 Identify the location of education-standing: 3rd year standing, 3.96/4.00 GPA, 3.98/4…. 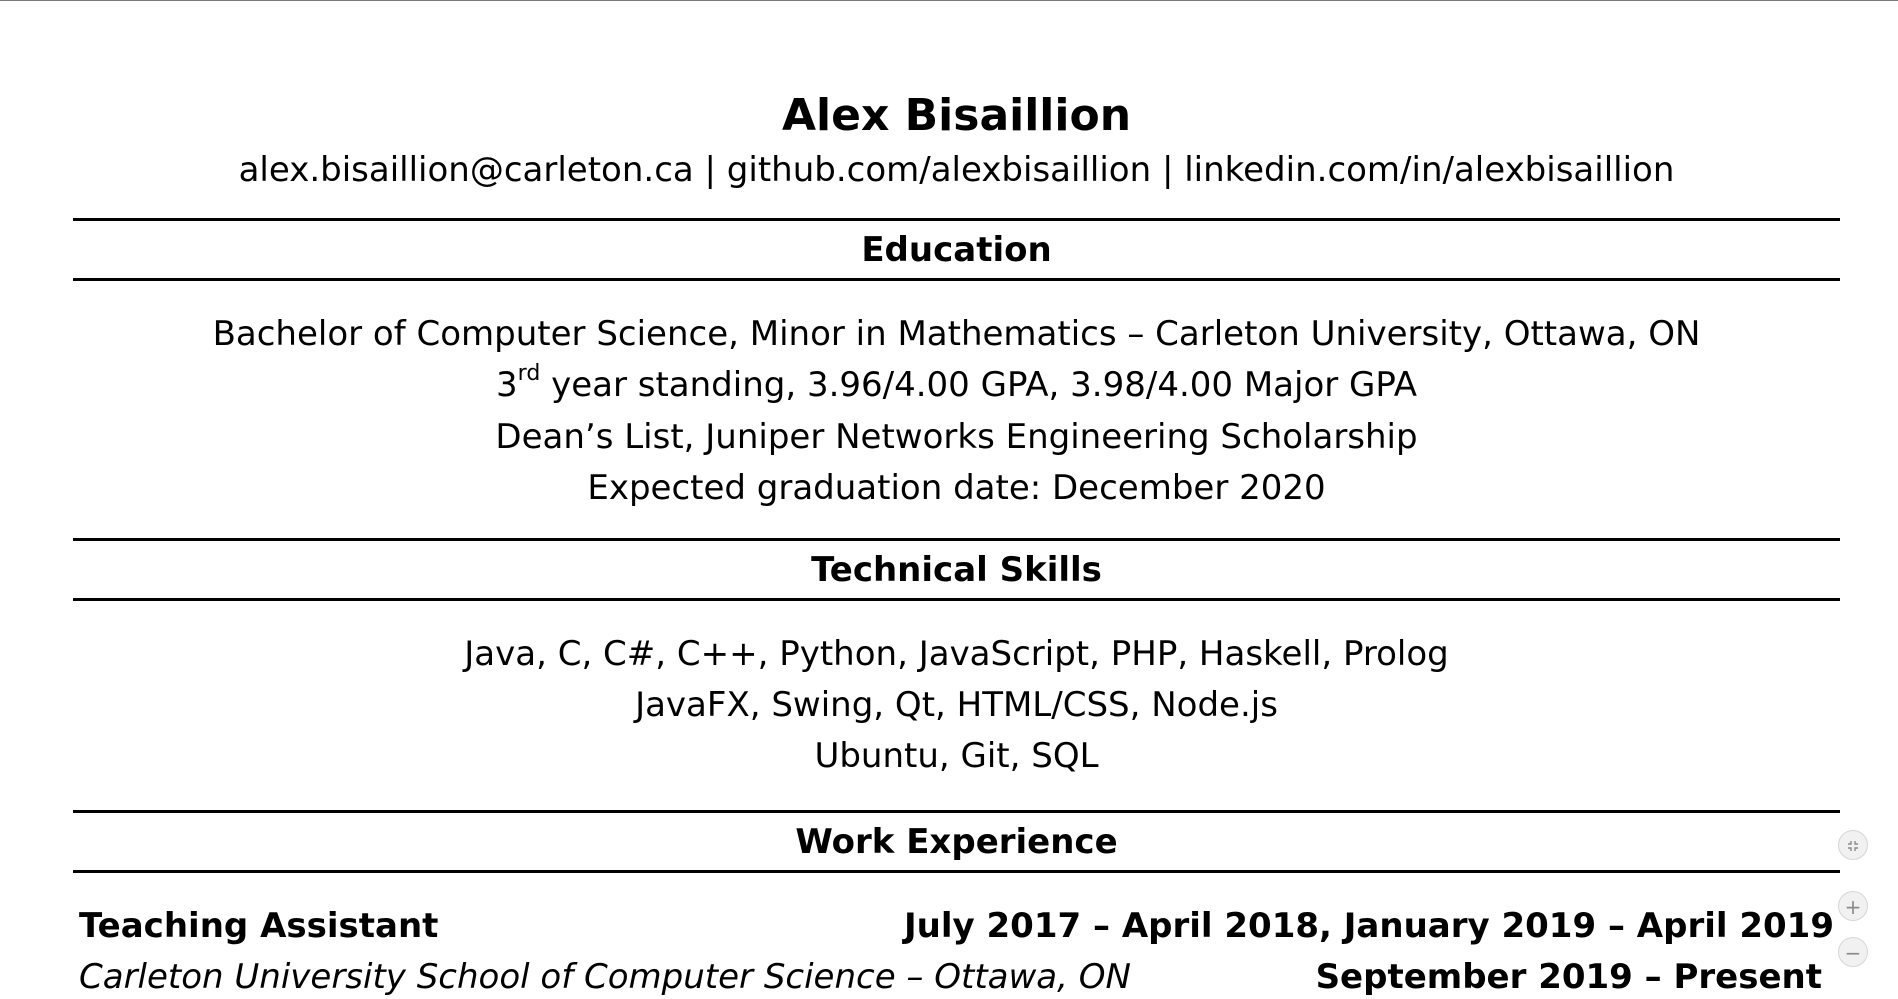
(956, 383).